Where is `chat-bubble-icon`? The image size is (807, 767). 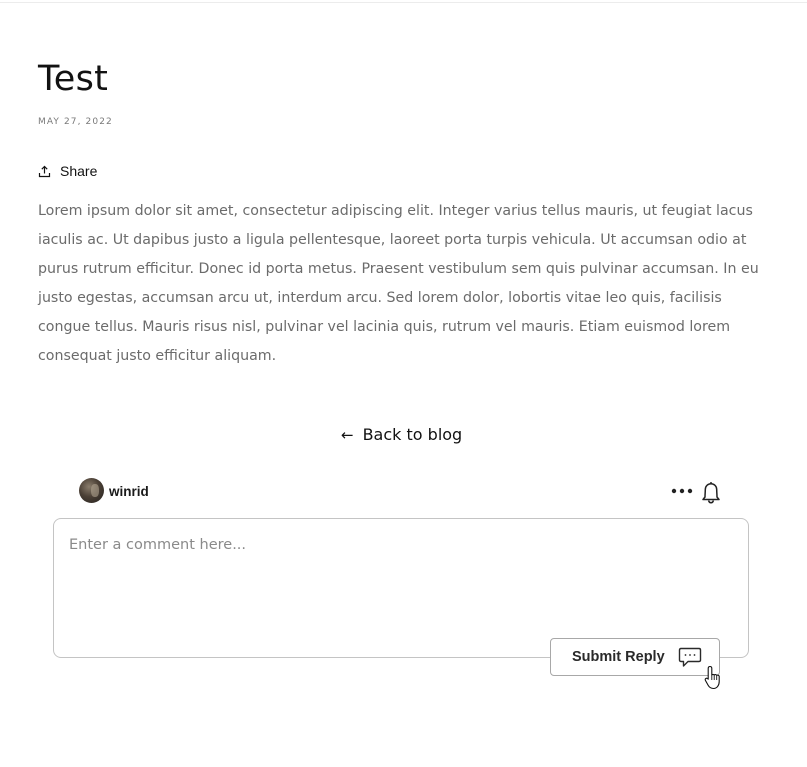 chat-bubble-icon is located at coordinates (690, 660).